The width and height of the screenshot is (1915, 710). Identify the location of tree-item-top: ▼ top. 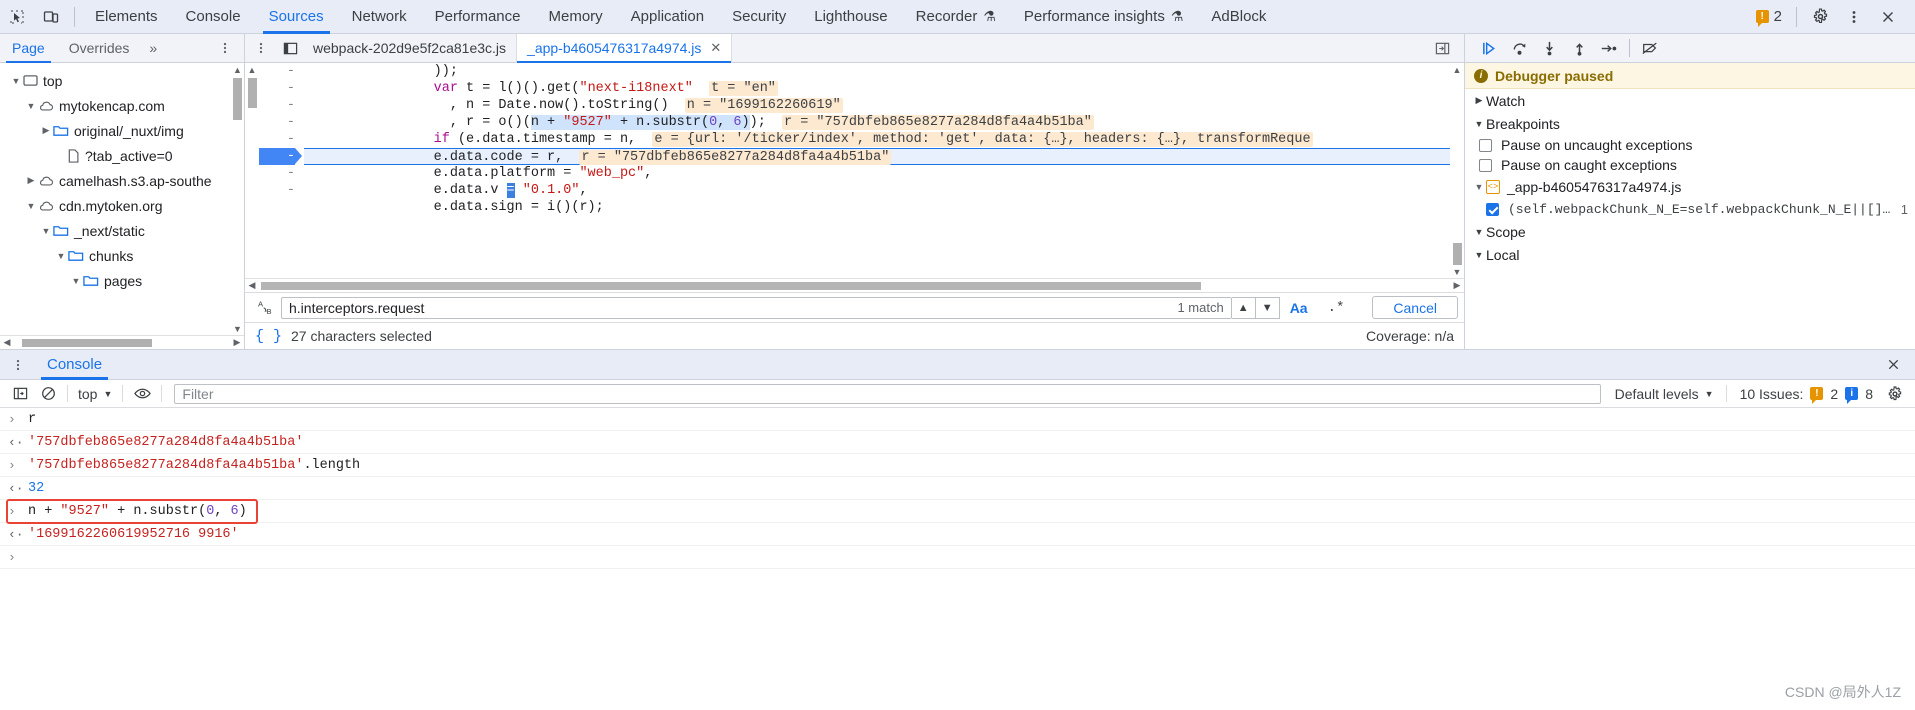
(122, 80).